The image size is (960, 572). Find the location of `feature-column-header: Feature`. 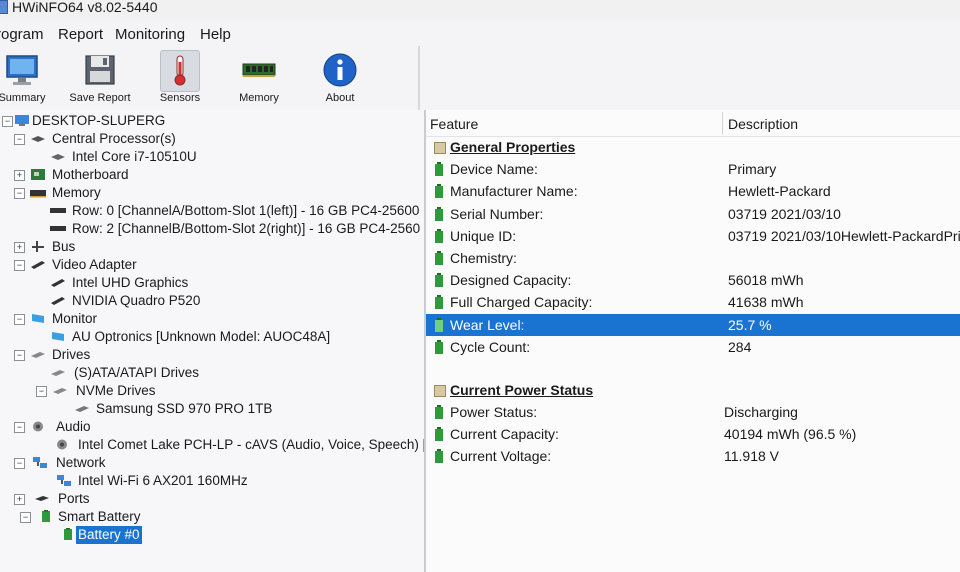

feature-column-header: Feature is located at coordinates (454, 124).